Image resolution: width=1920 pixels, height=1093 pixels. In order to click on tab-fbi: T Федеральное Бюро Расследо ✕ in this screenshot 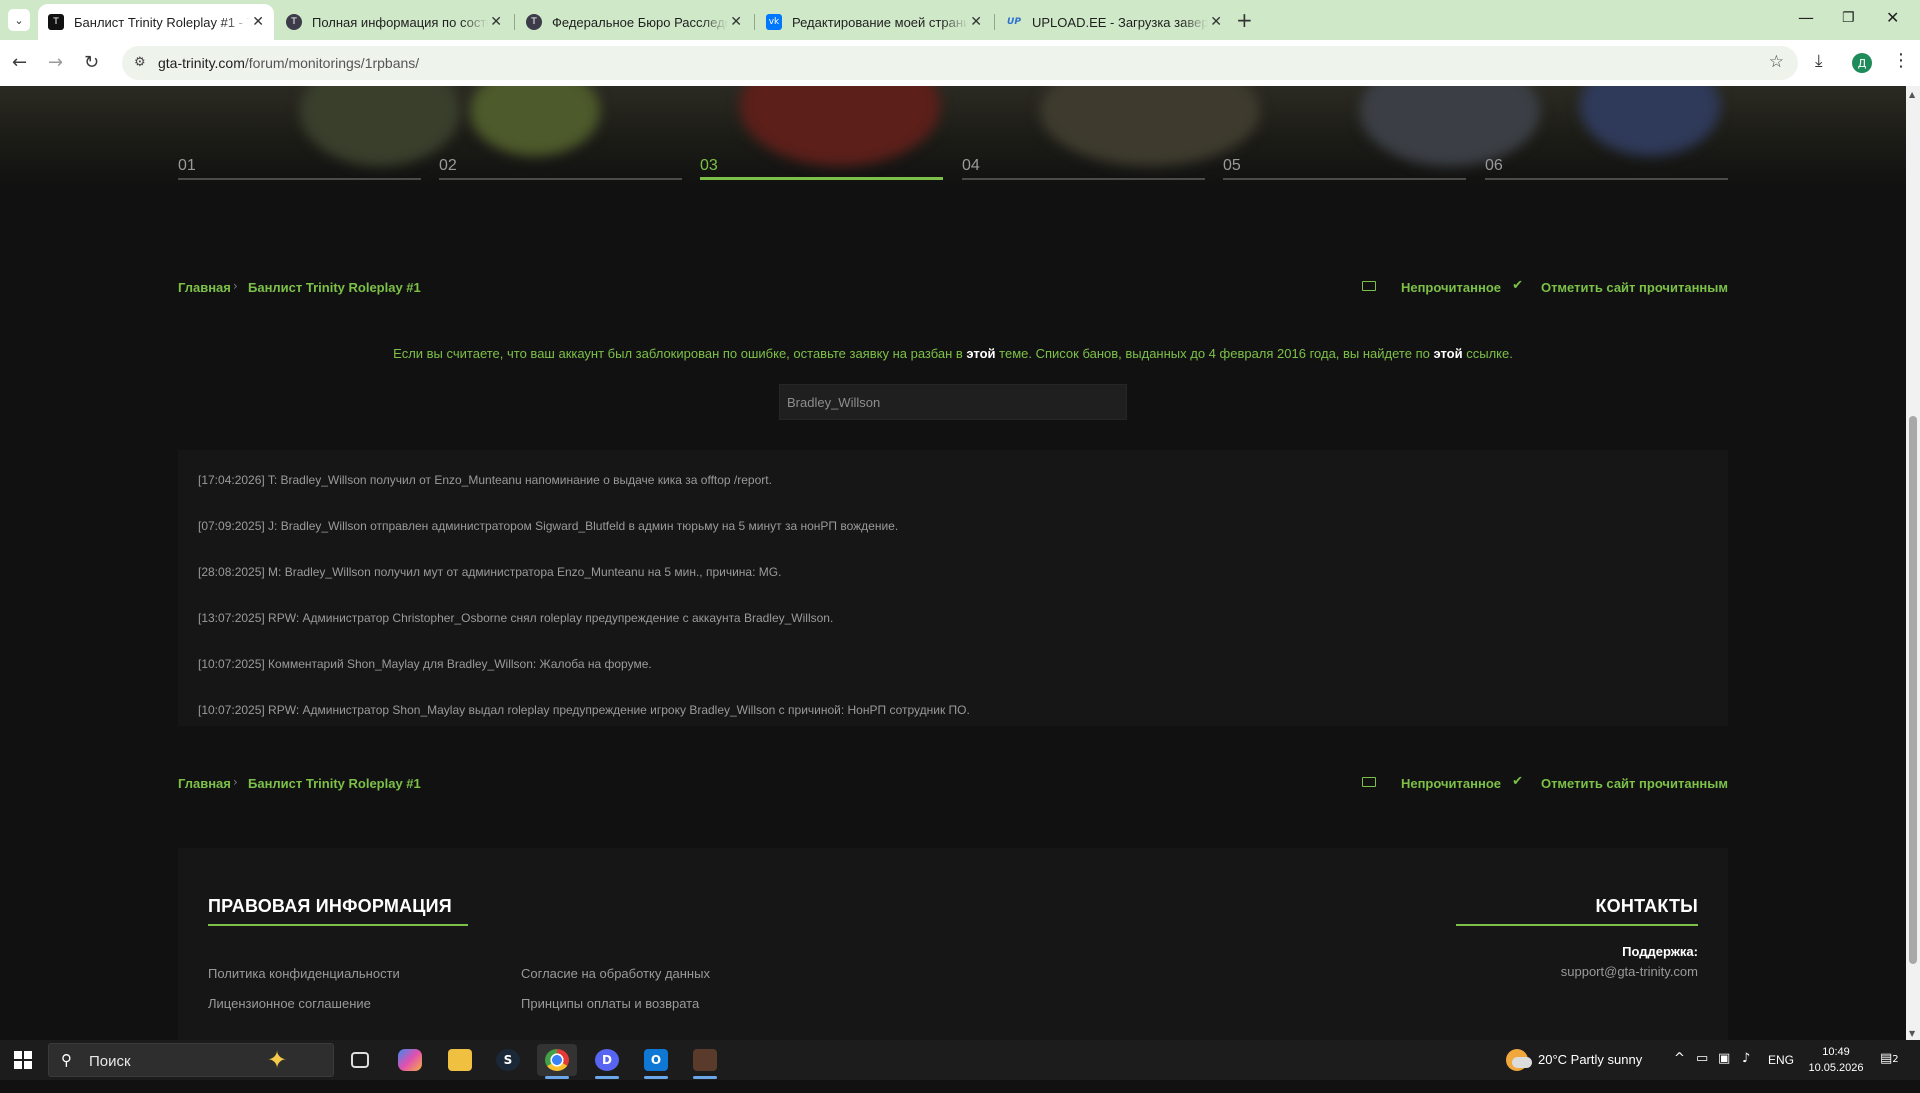, I will do `click(634, 22)`.